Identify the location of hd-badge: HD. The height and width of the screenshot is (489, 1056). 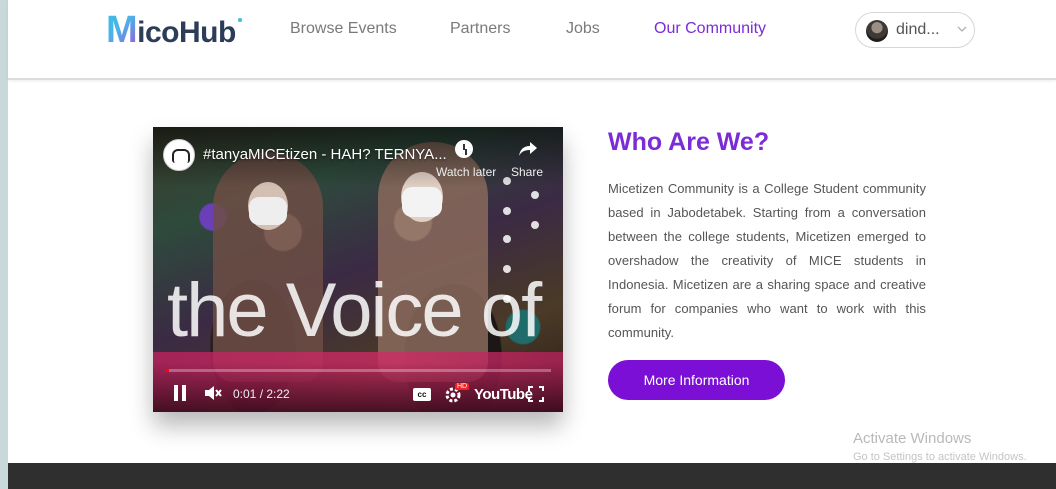
(462, 386).